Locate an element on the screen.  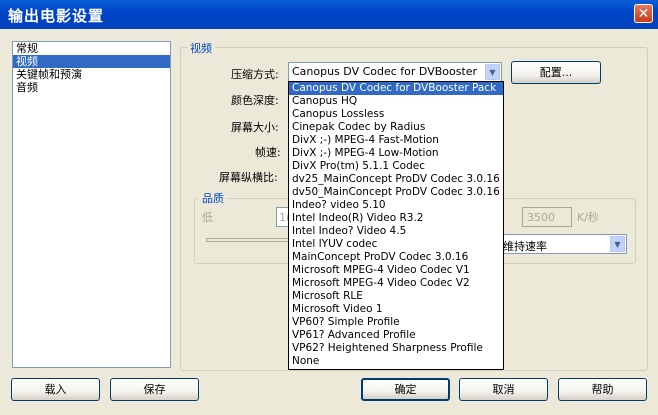
codec-option: VP62? Heightened Sharpness Profile is located at coordinates (396, 348).